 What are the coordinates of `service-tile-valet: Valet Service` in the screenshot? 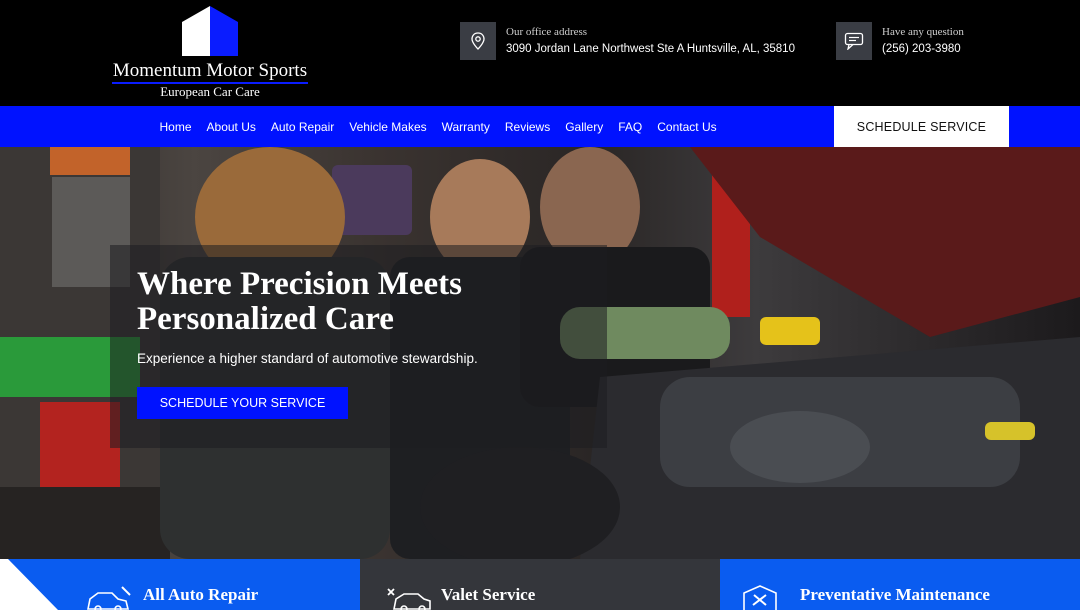 It's located at (540, 584).